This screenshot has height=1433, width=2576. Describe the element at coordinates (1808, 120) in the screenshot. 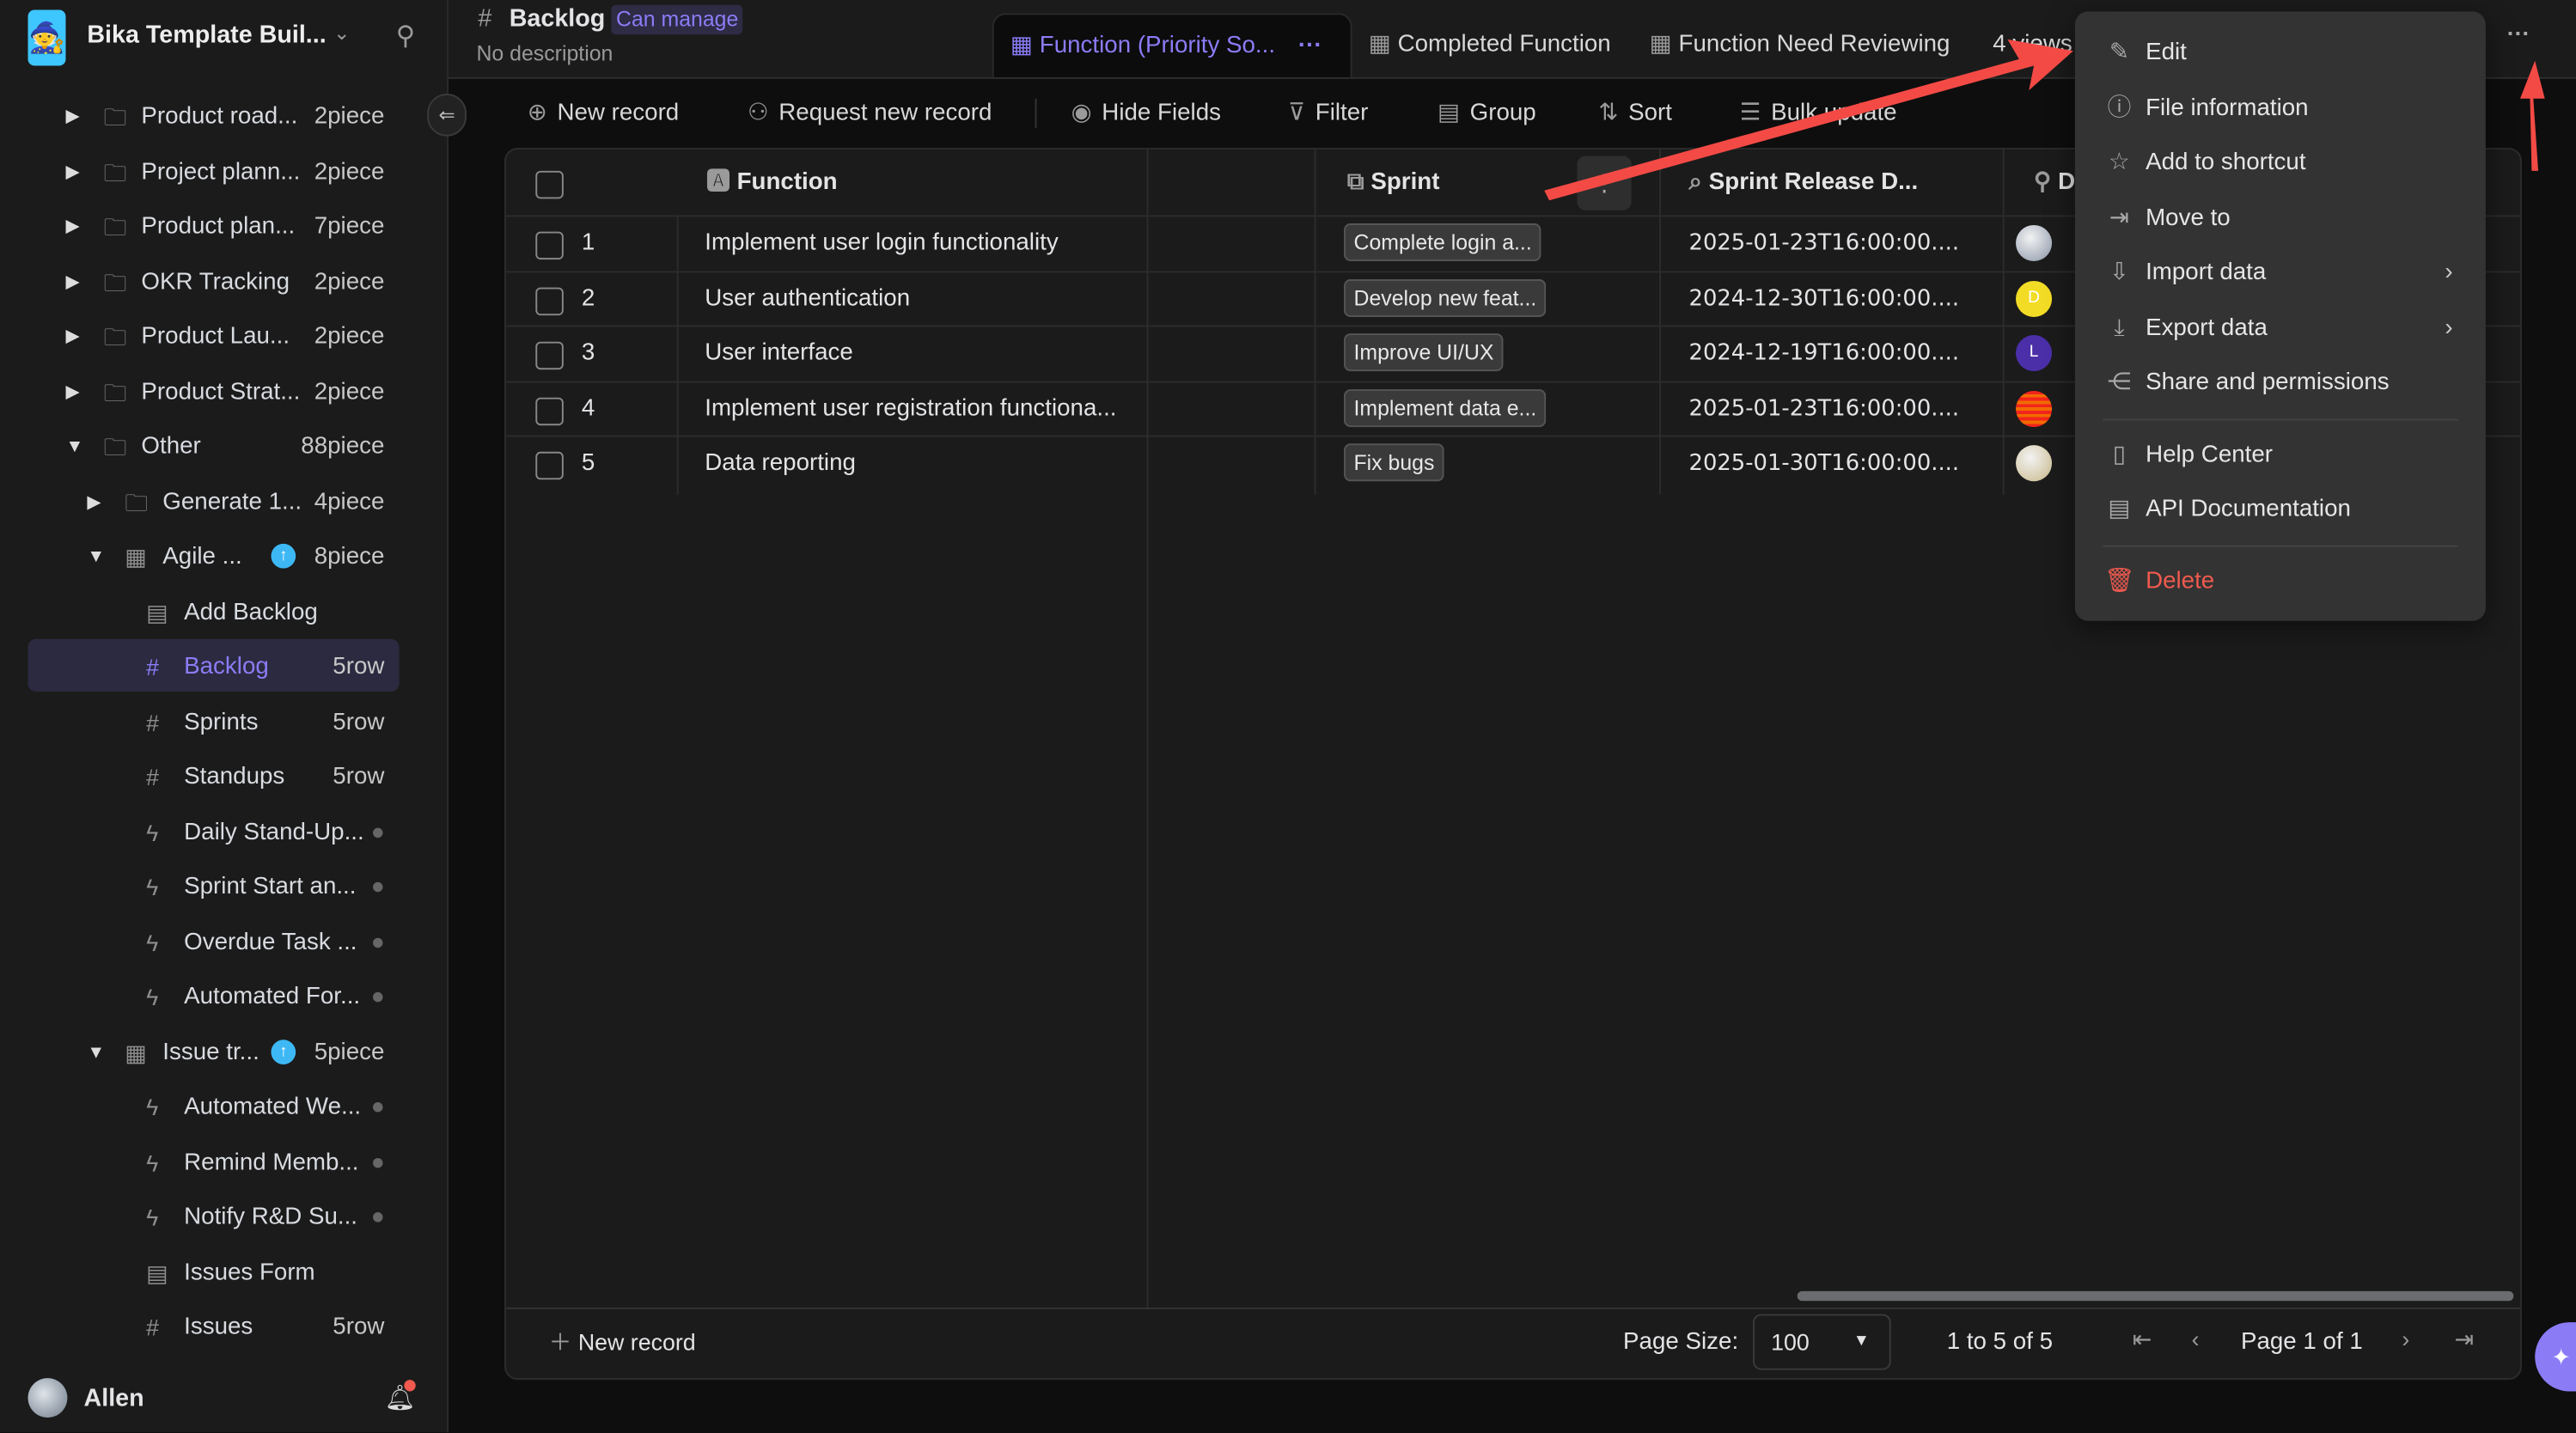

I see `annotation-arrow-diagonal` at that location.